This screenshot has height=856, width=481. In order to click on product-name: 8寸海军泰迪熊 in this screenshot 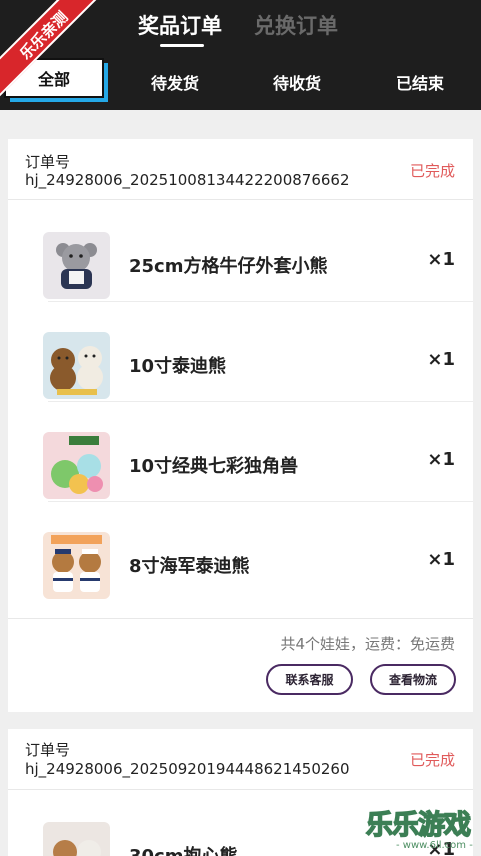, I will do `click(189, 566)`.